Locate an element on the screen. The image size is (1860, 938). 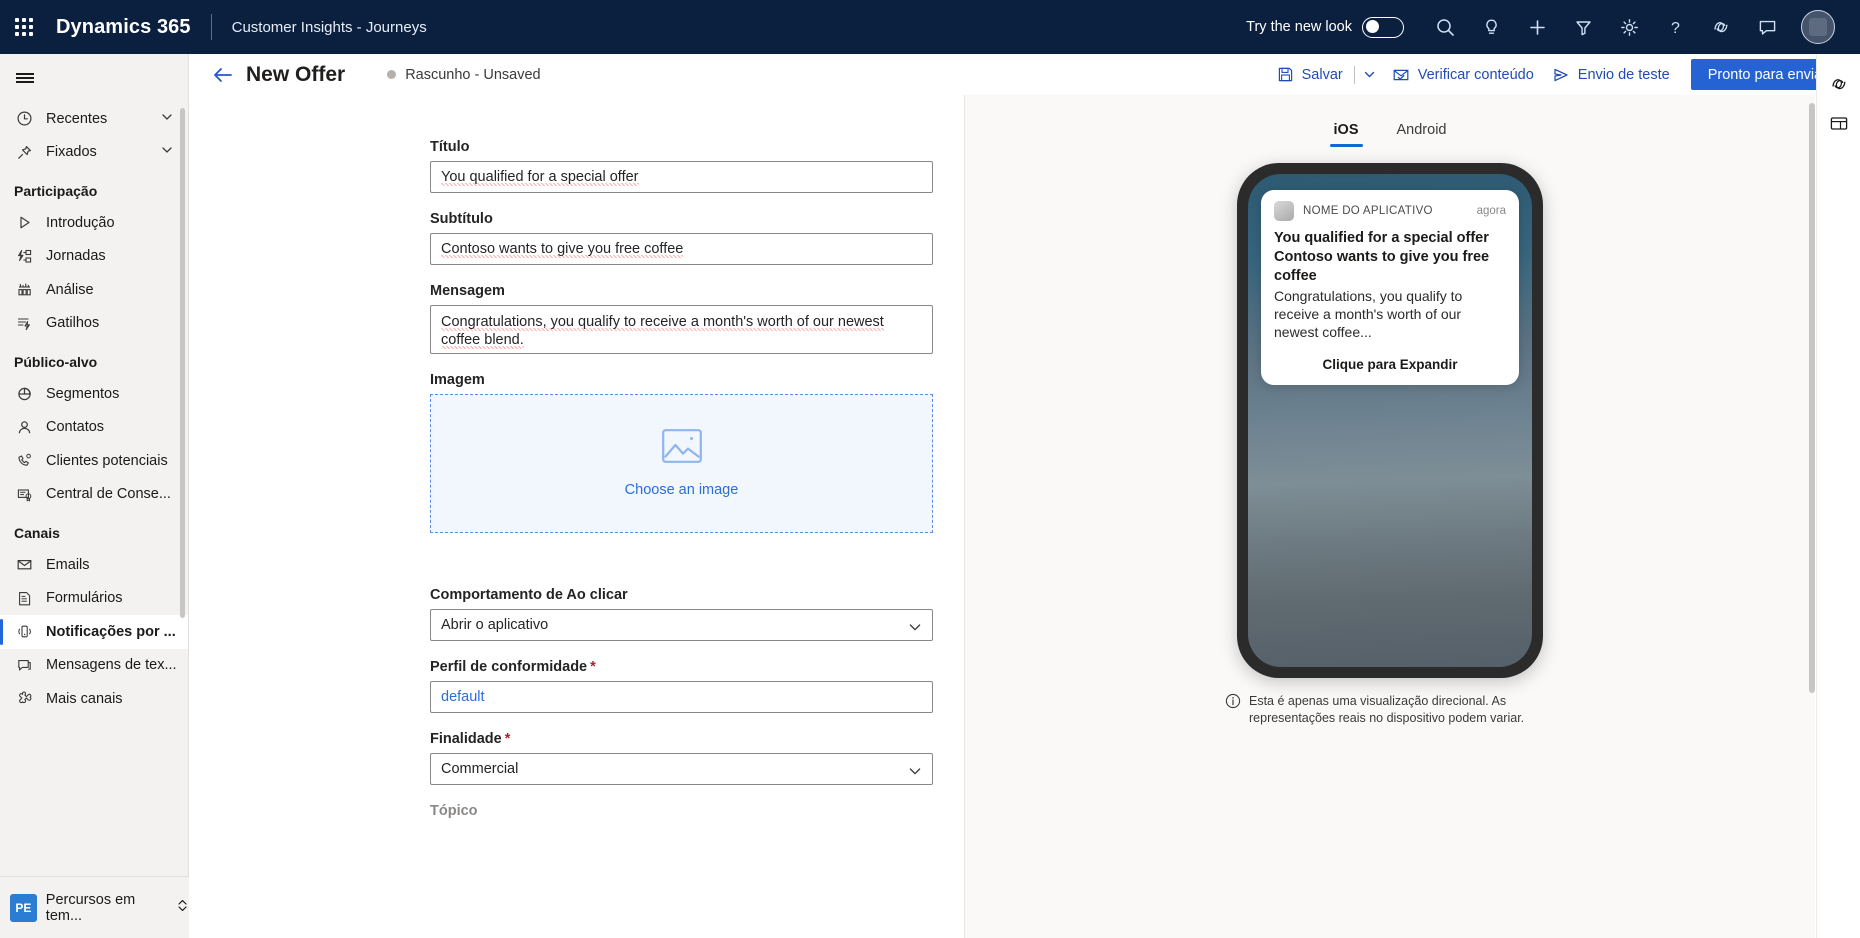
sidebar-scrollbar is located at coordinates (182, 363).